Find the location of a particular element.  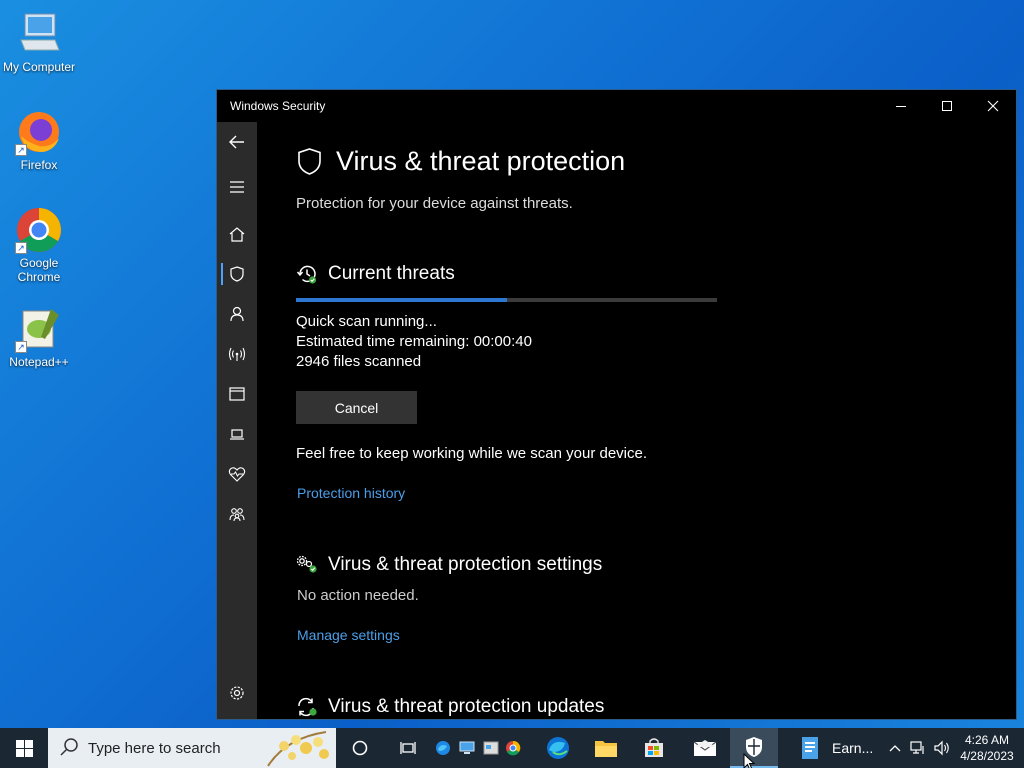

show-hidden-icons-button is located at coordinates (895, 748).